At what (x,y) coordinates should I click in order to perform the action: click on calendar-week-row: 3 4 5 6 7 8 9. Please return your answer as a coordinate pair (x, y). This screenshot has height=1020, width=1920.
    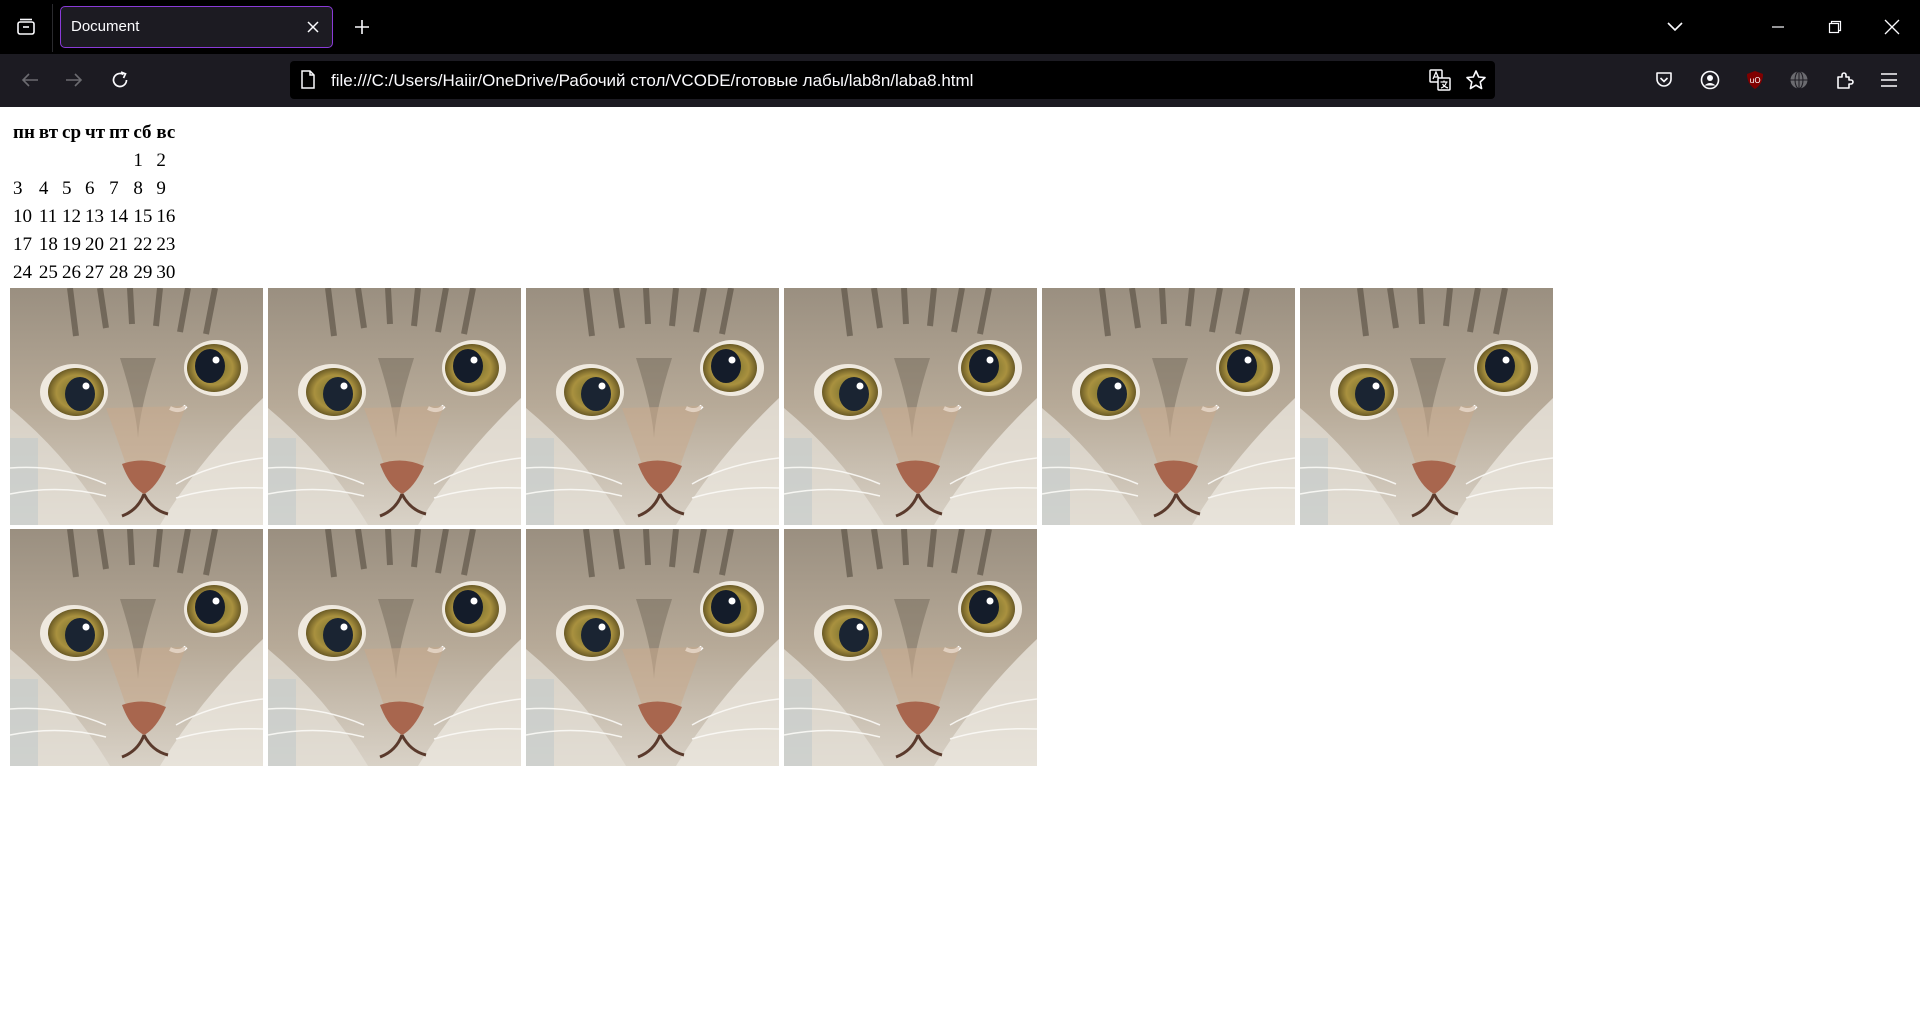
    Looking at the image, I should click on (94, 189).